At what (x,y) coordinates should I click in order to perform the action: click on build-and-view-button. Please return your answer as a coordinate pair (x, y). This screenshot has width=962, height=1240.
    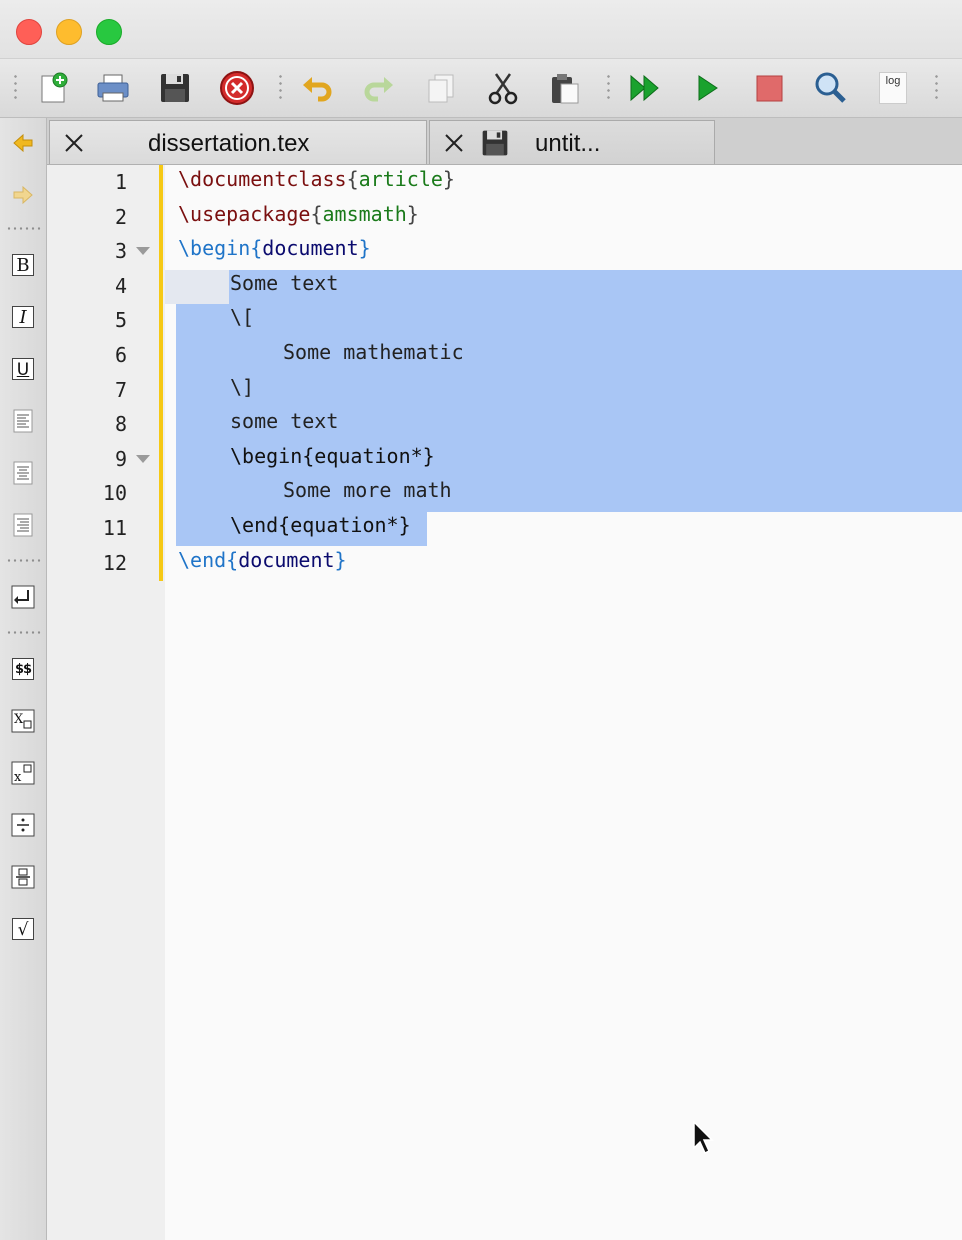
    Looking at the image, I should click on (645, 88).